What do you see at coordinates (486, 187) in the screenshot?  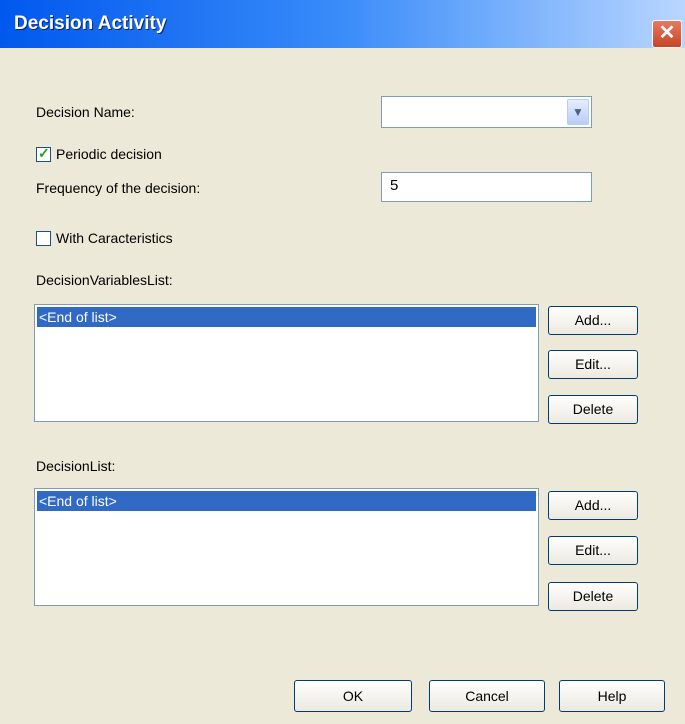 I see `frequency-input: 5` at bounding box center [486, 187].